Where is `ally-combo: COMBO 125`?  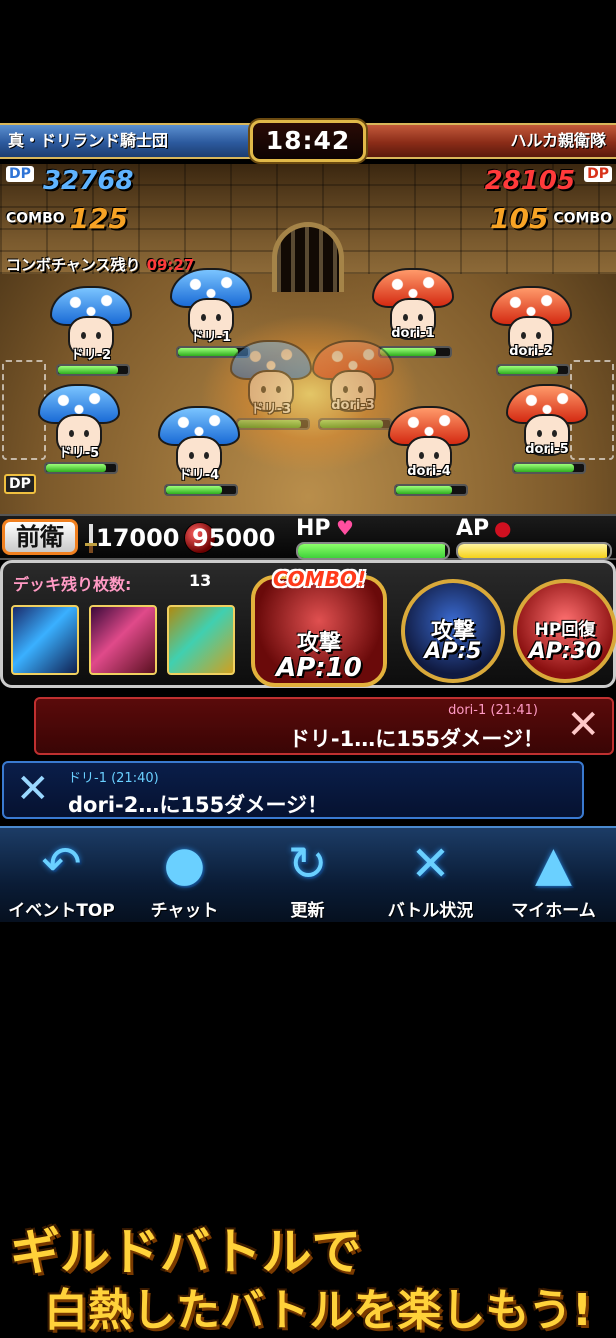
ally-combo: COMBO 125 is located at coordinates (67, 218).